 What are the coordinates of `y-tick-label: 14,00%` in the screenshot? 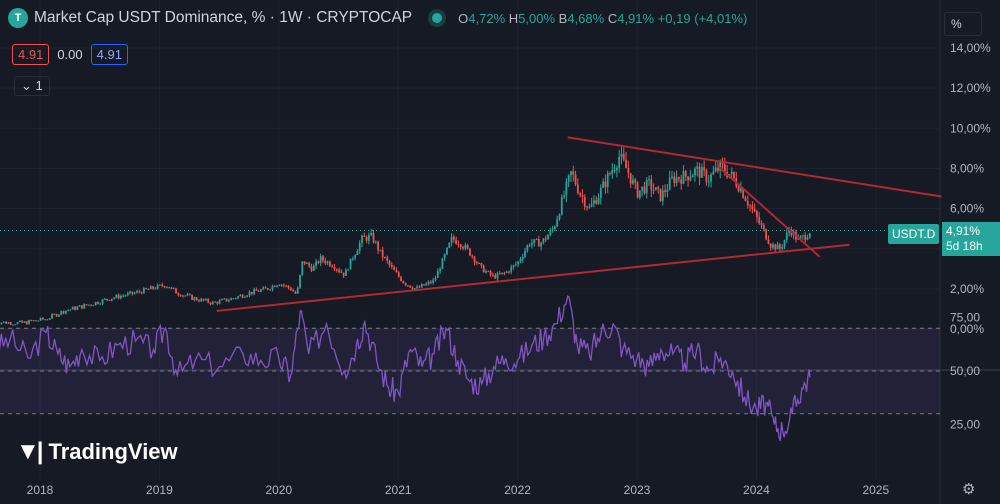 It's located at (970, 48).